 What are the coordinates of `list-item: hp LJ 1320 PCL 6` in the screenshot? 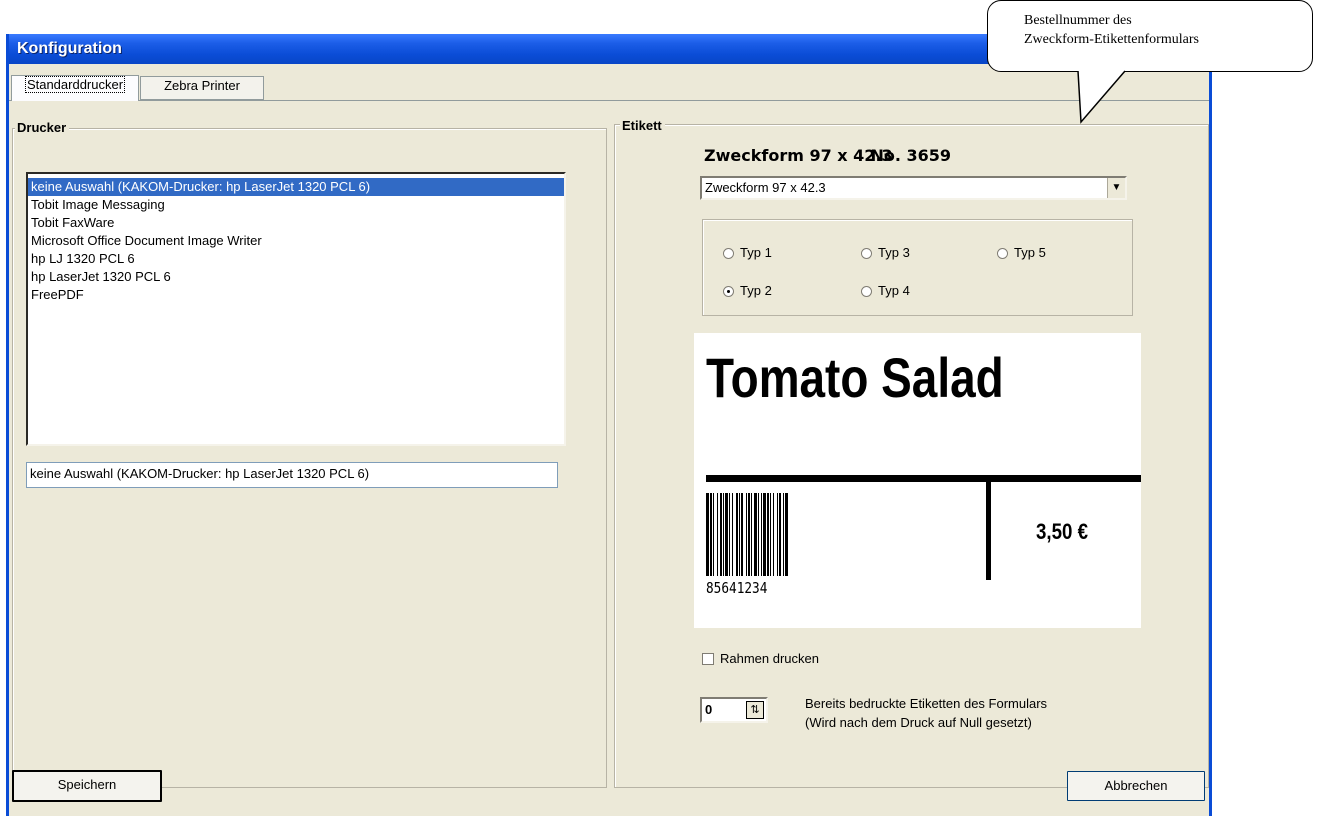 It's located at (296, 259).